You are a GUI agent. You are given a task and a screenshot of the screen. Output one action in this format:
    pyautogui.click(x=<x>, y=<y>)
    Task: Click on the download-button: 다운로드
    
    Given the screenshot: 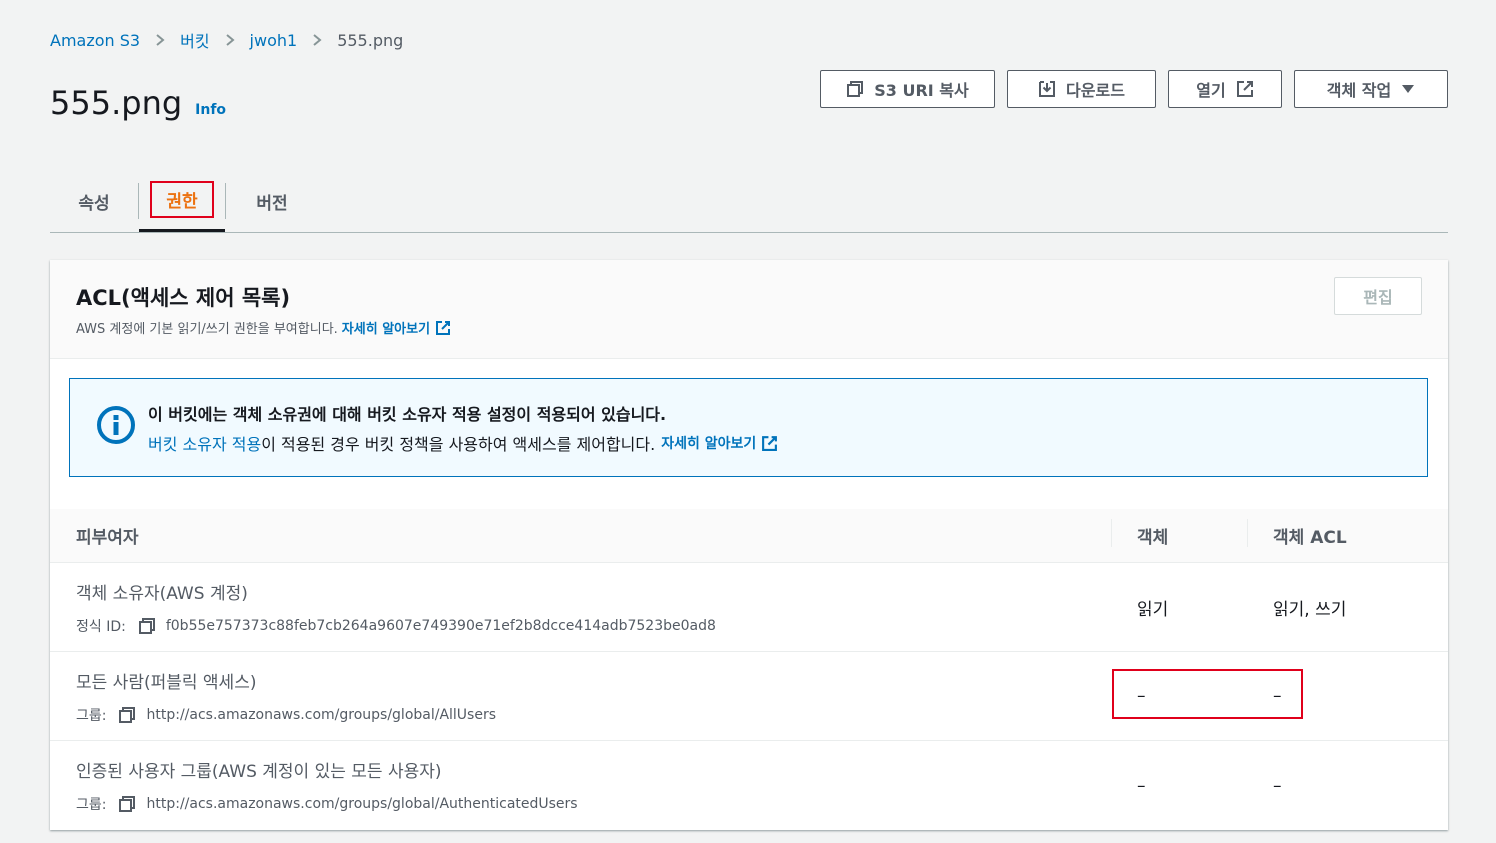 What is the action you would take?
    pyautogui.click(x=1081, y=89)
    